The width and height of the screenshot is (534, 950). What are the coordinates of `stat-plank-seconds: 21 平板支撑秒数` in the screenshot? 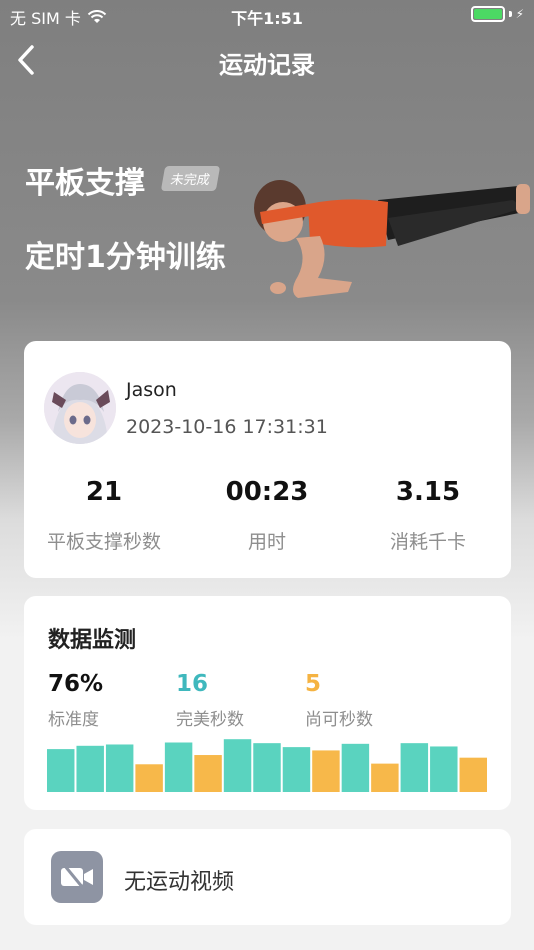 It's located at (104, 515).